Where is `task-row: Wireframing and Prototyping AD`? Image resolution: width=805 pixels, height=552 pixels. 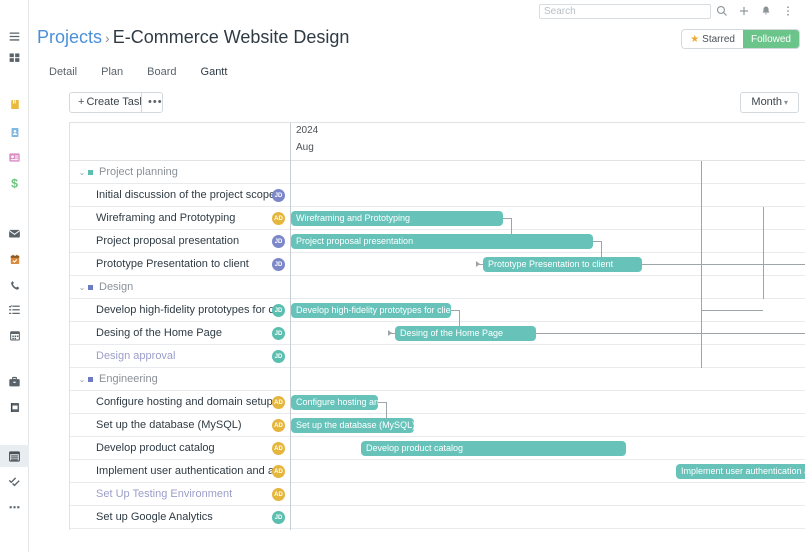 task-row: Wireframing and Prototyping AD is located at coordinates (180, 218).